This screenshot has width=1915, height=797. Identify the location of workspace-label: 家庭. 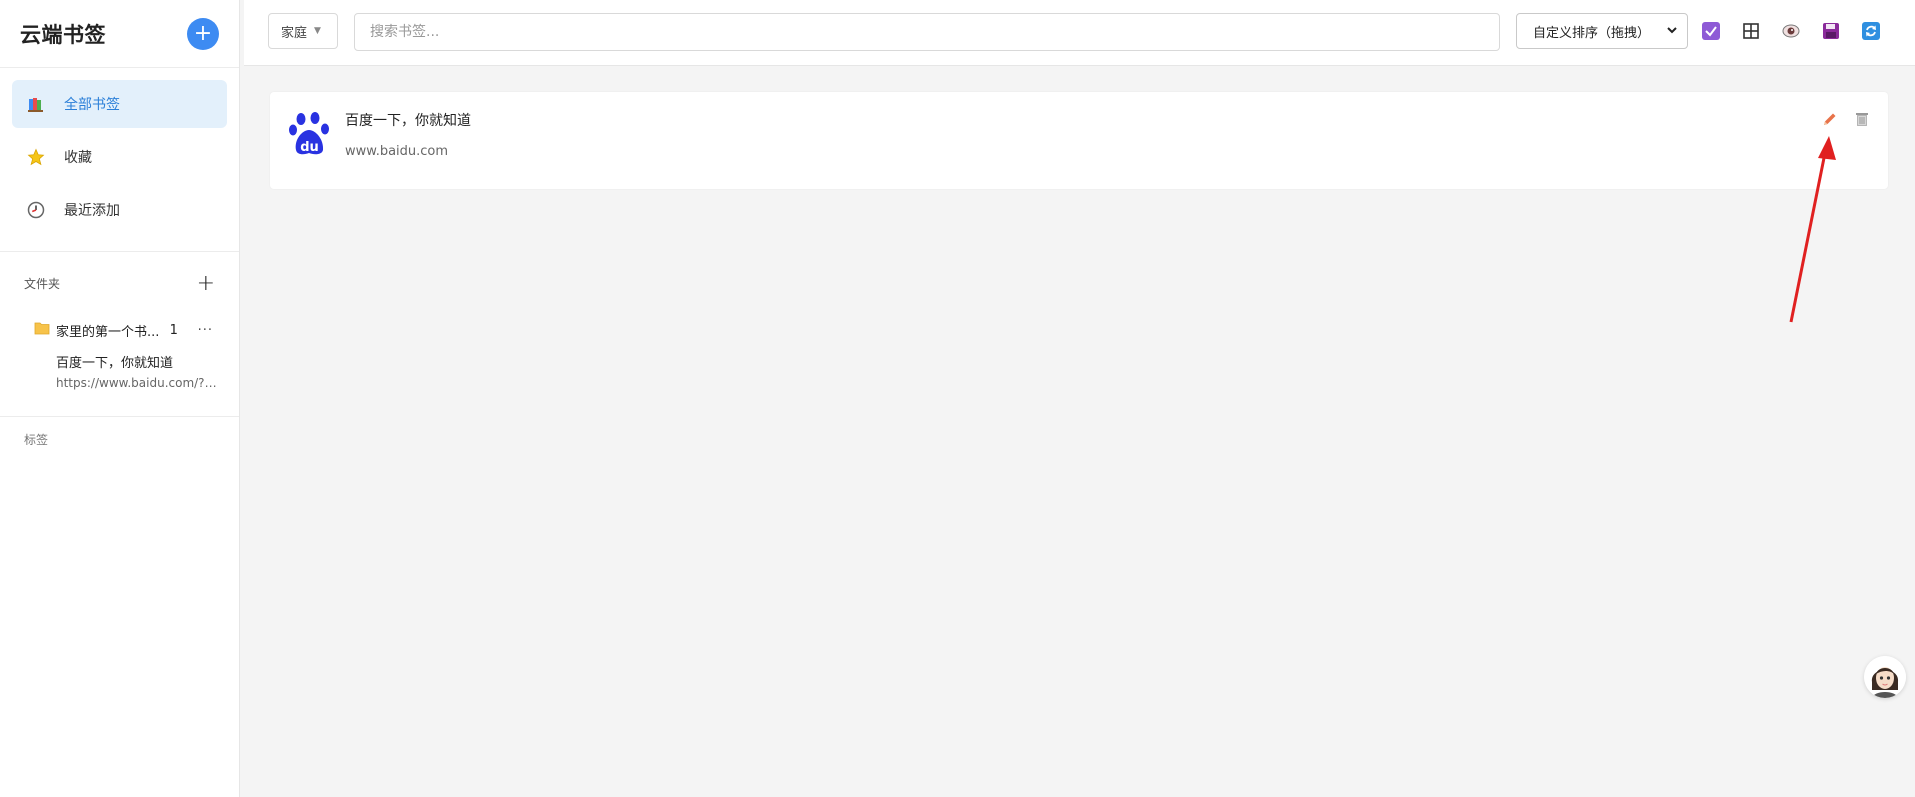
(294, 33).